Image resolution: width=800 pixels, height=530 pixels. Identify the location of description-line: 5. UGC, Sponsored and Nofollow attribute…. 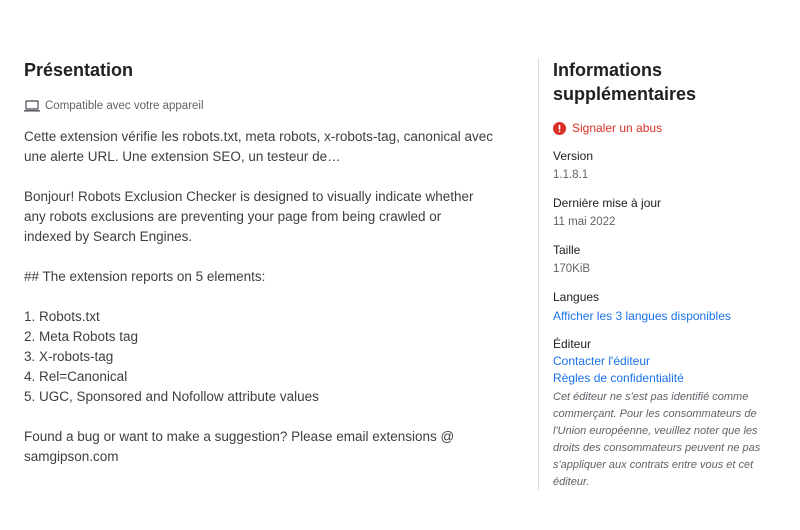
(171, 396).